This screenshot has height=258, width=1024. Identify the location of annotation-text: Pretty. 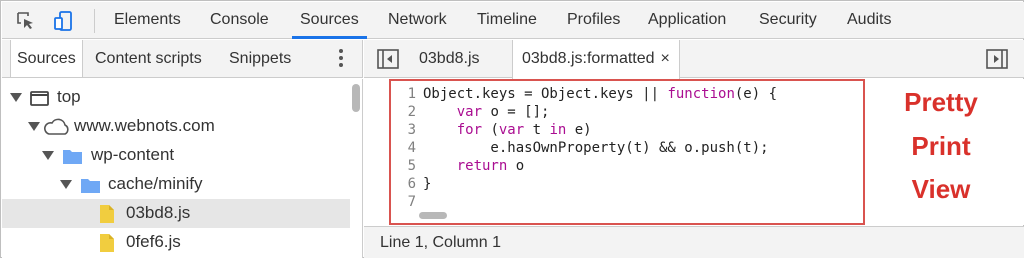
(941, 102).